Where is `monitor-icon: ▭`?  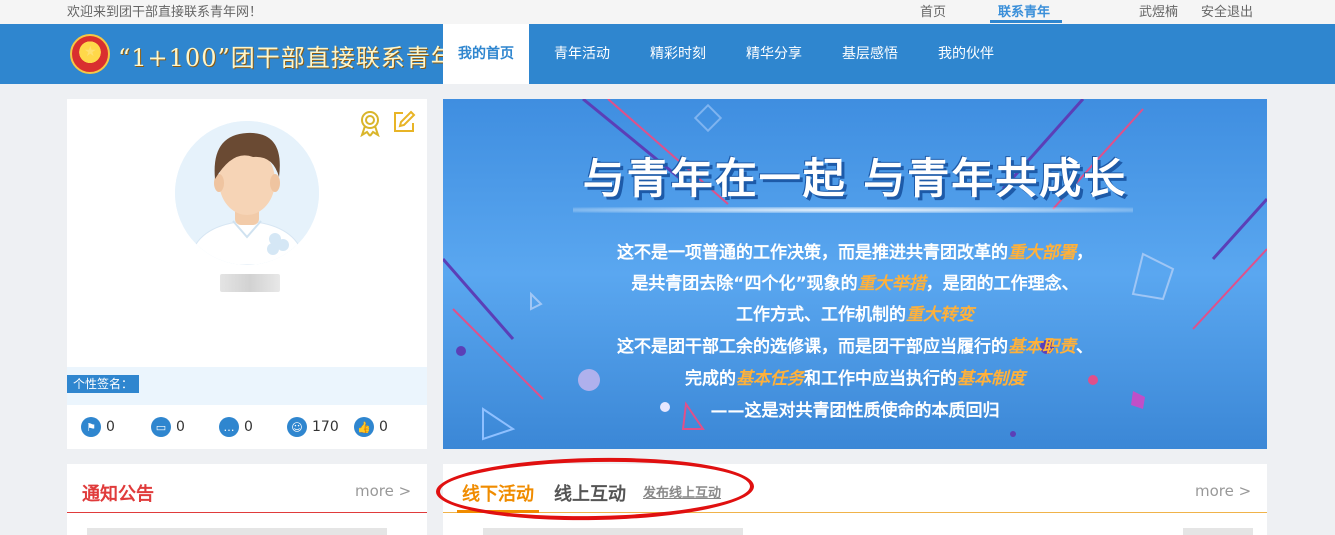
monitor-icon: ▭ is located at coordinates (161, 427).